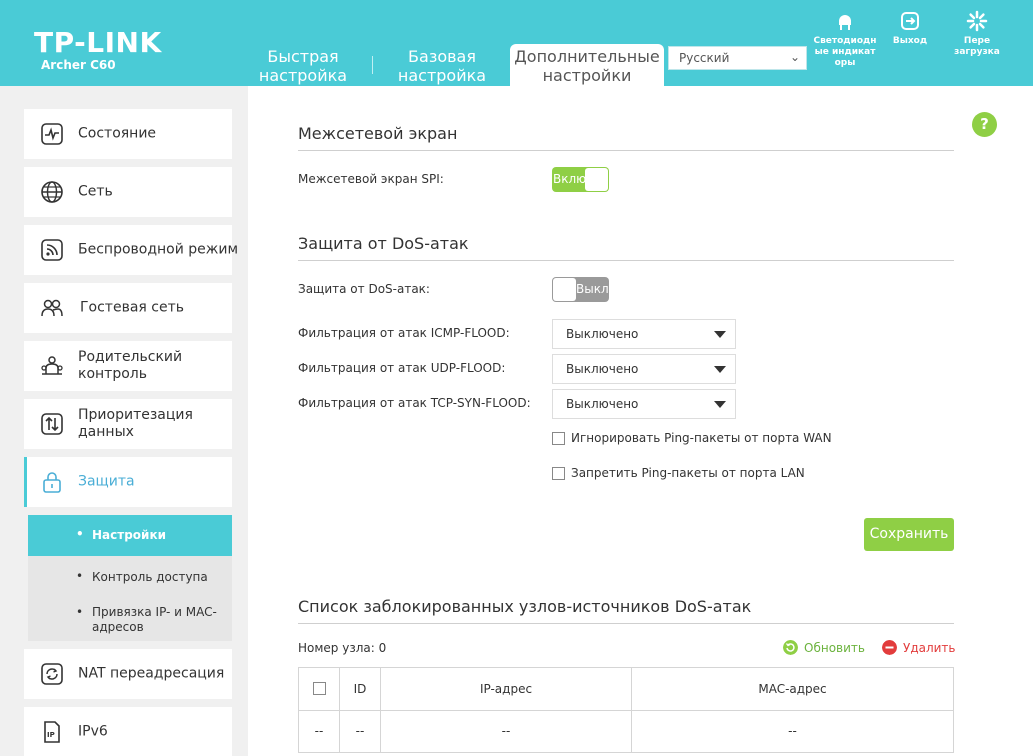  What do you see at coordinates (52, 424) in the screenshot?
I see `qos-icon` at bounding box center [52, 424].